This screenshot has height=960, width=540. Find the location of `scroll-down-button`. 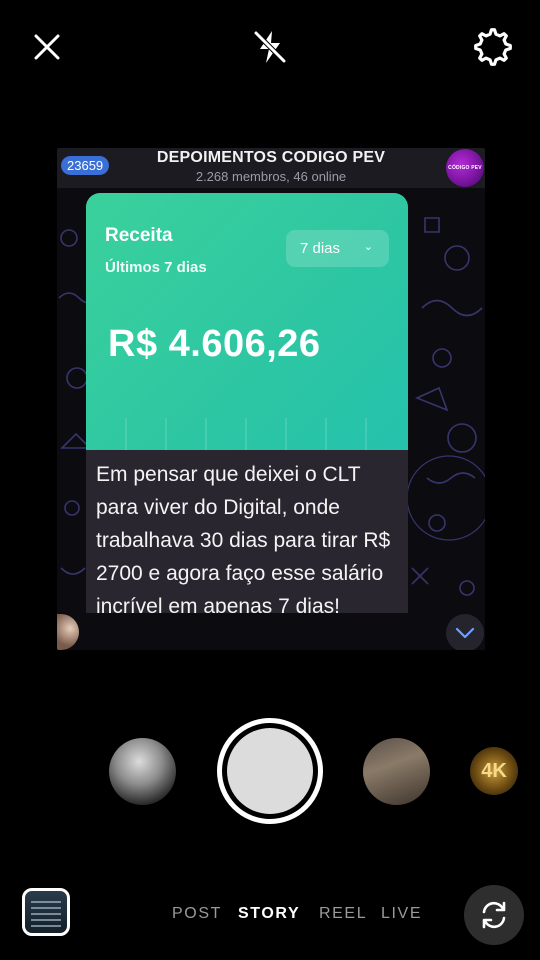

scroll-down-button is located at coordinates (465, 632).